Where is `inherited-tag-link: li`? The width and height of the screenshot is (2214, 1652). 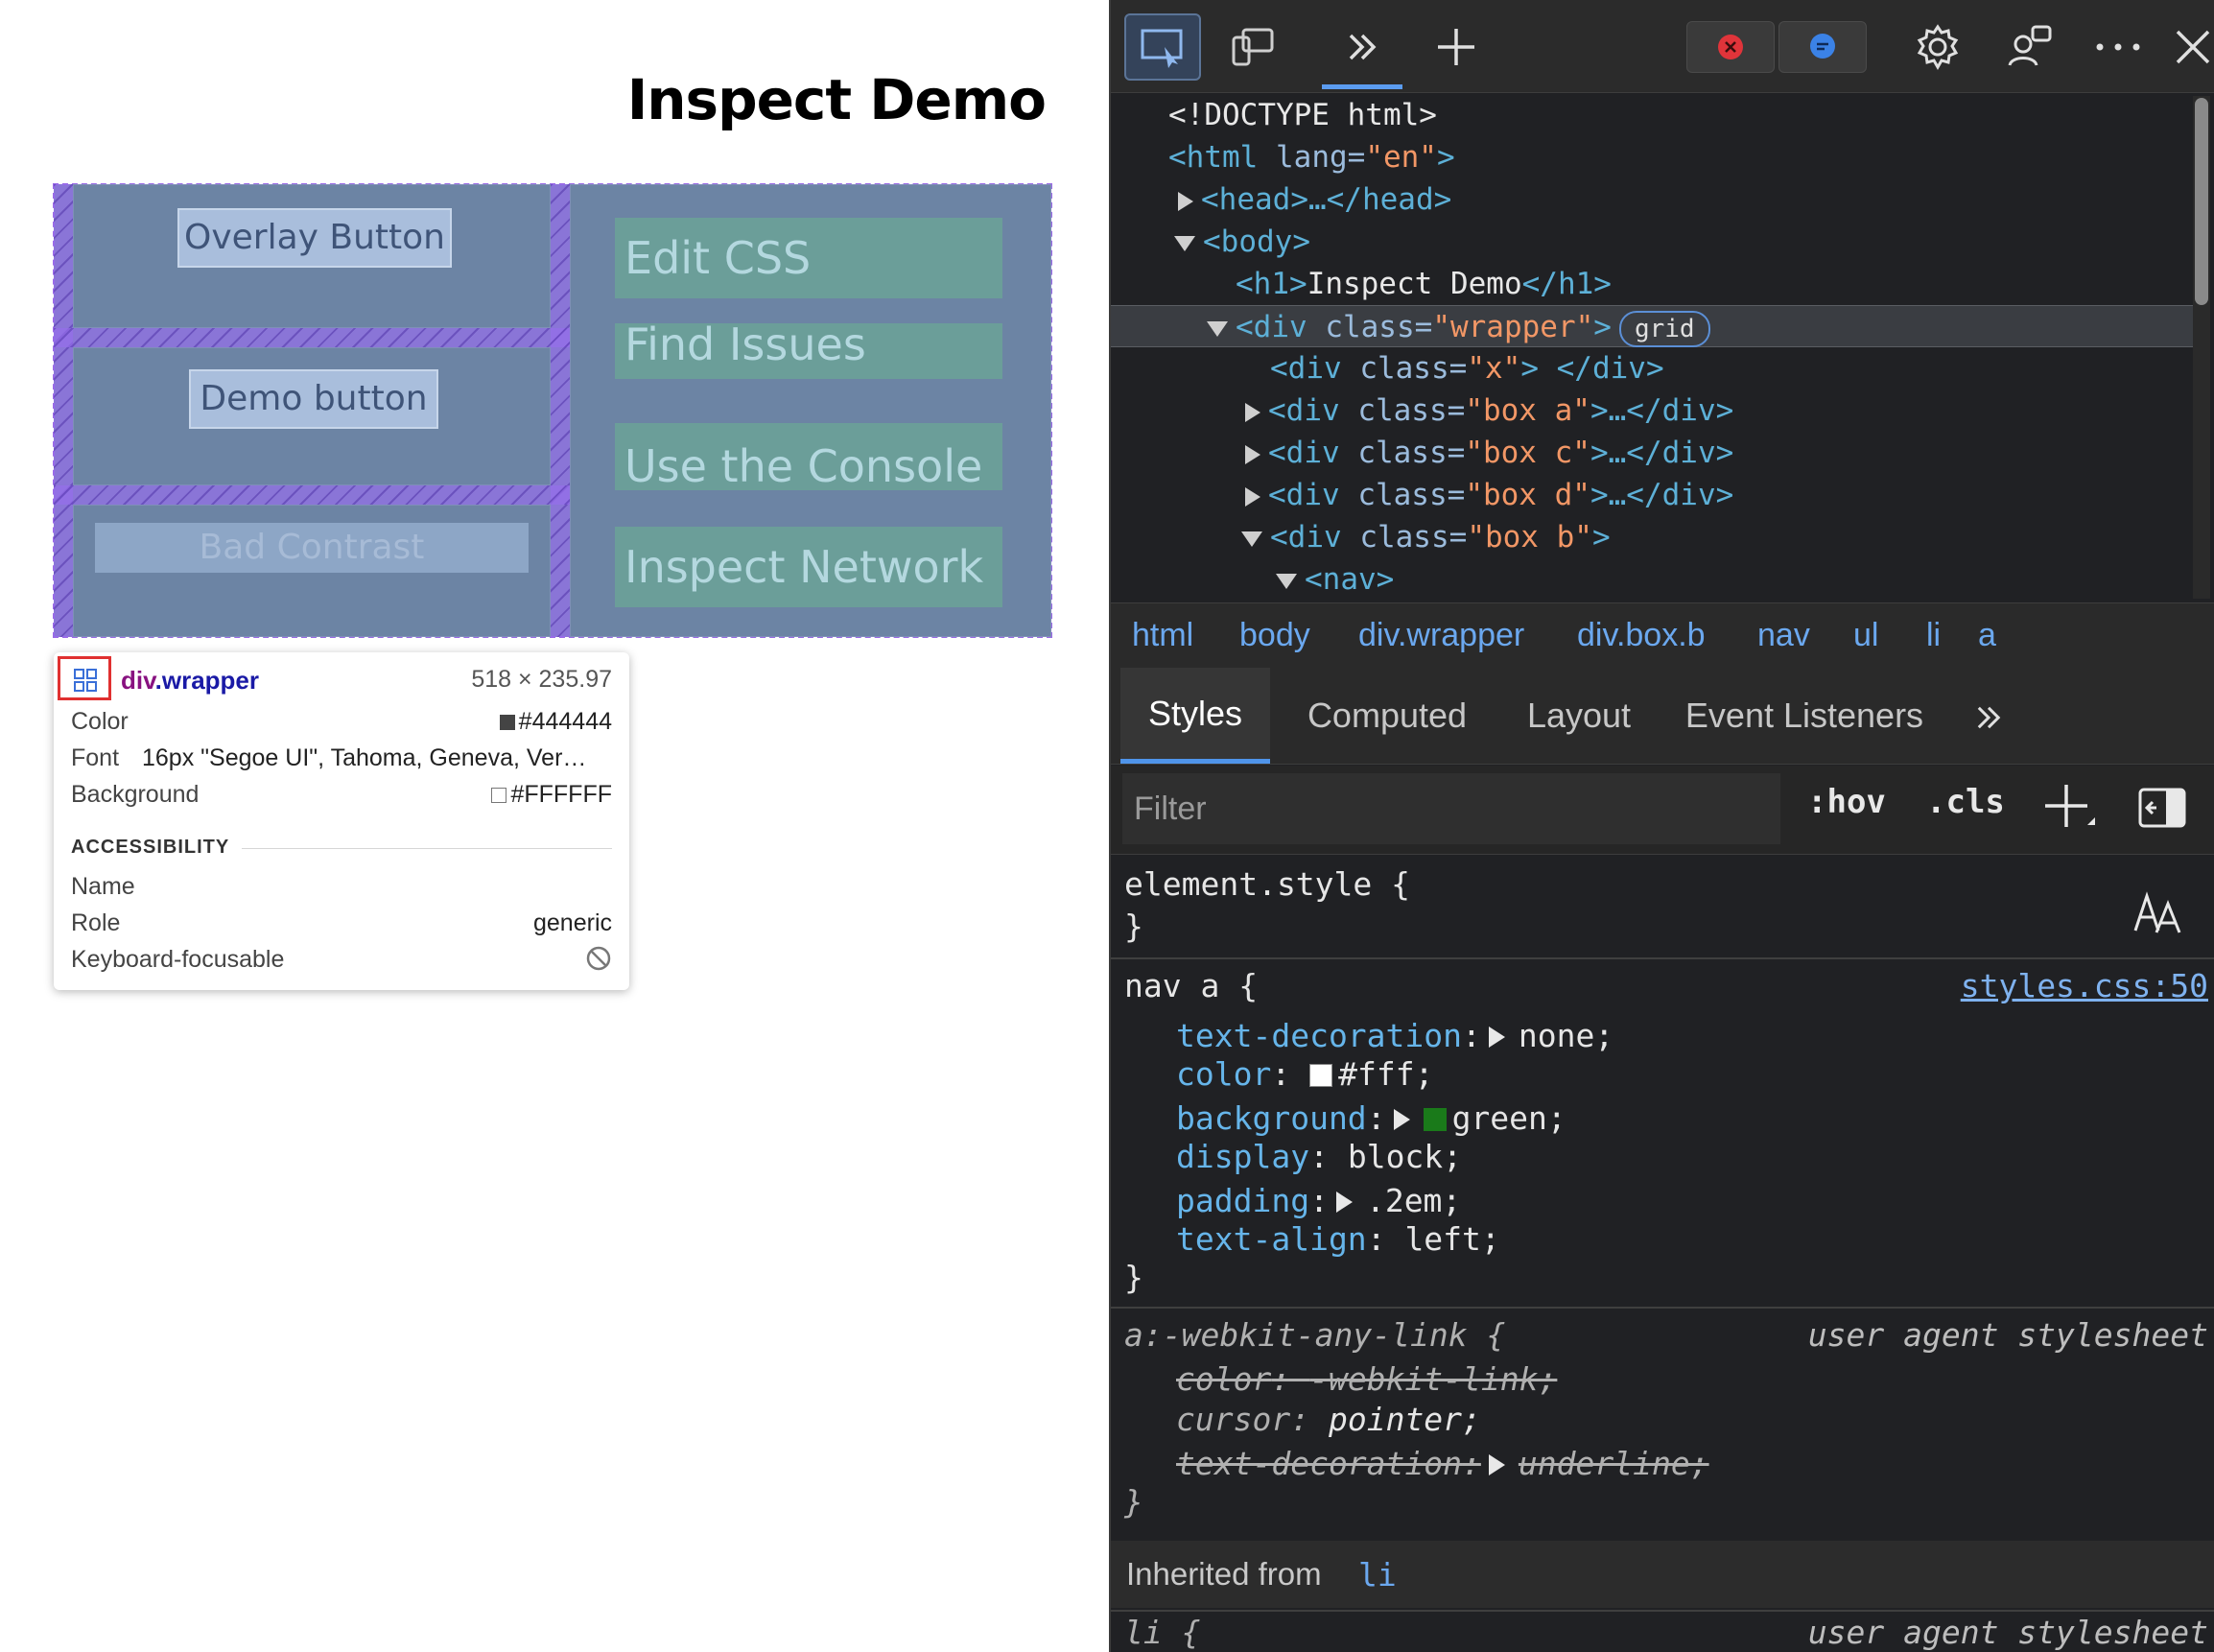
inherited-tag-link: li is located at coordinates (1377, 1574).